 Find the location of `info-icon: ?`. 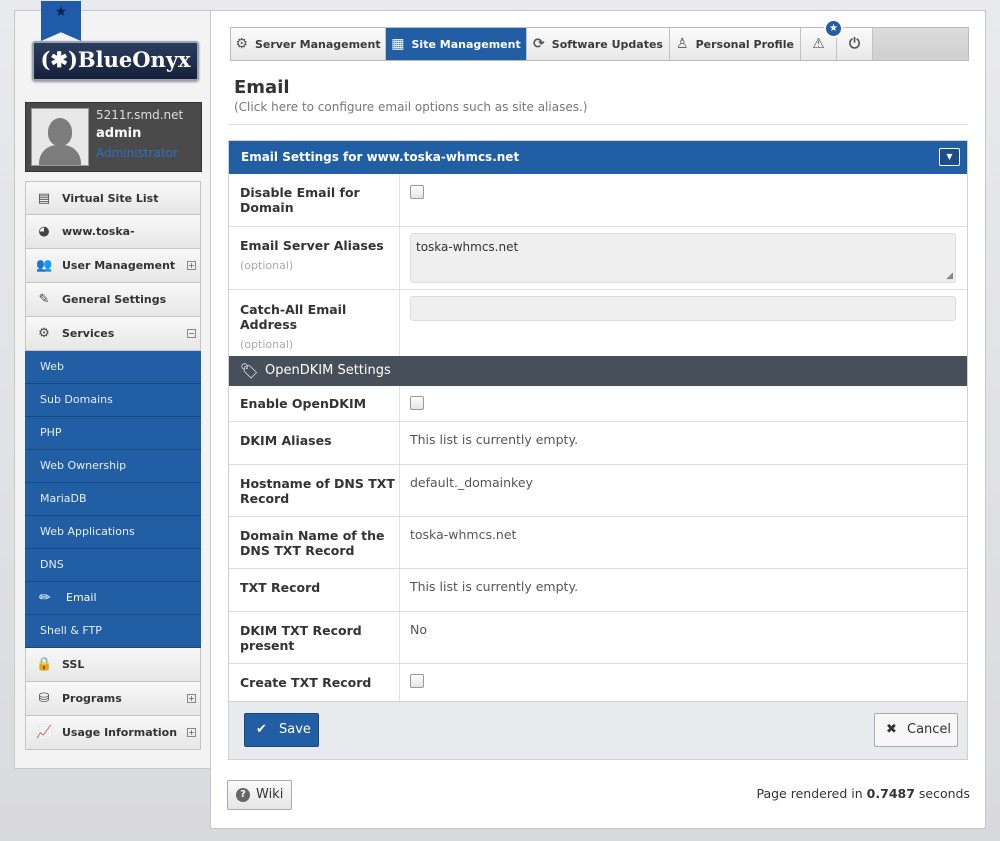

info-icon: ? is located at coordinates (243, 795).